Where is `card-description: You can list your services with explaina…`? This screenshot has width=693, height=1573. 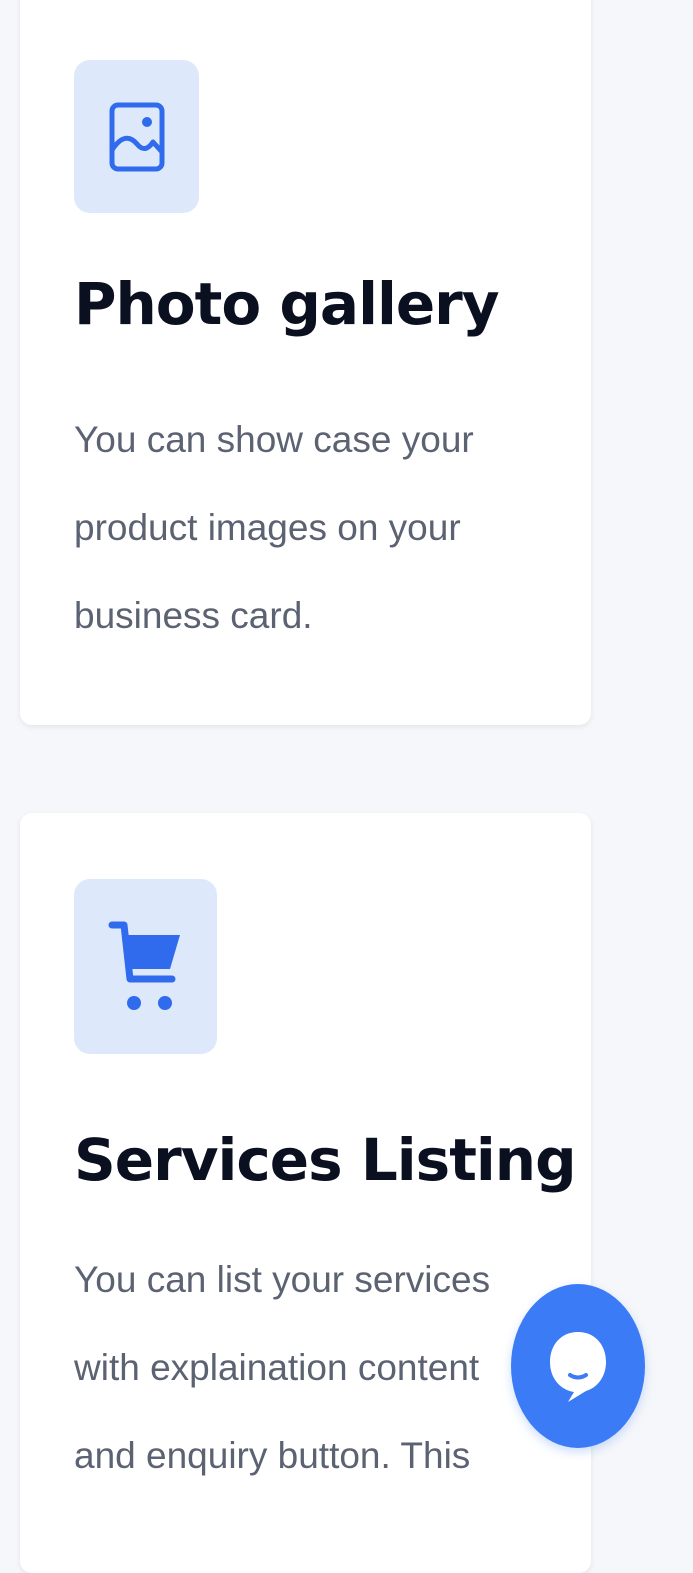
card-description: You can list your services with explaina… is located at coordinates (294, 1368).